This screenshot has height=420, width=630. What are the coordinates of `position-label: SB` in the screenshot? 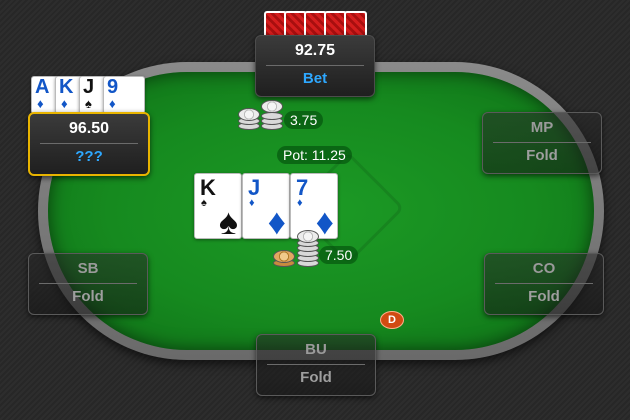 It's located at (88, 268).